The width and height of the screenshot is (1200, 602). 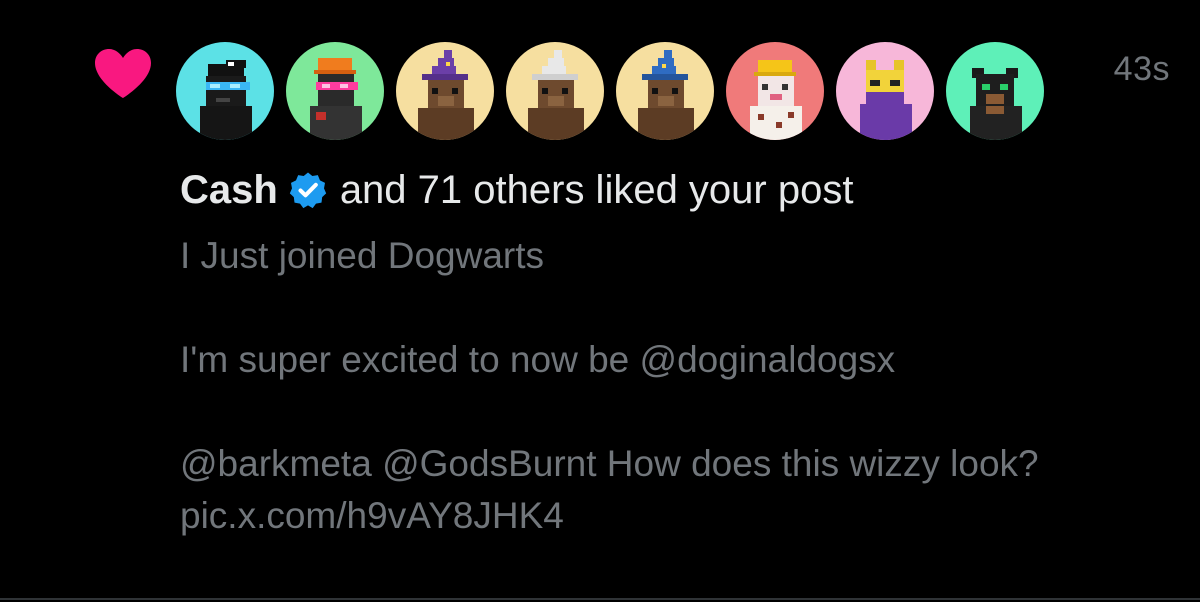 I want to click on actor-name: Cash, so click(x=229, y=190).